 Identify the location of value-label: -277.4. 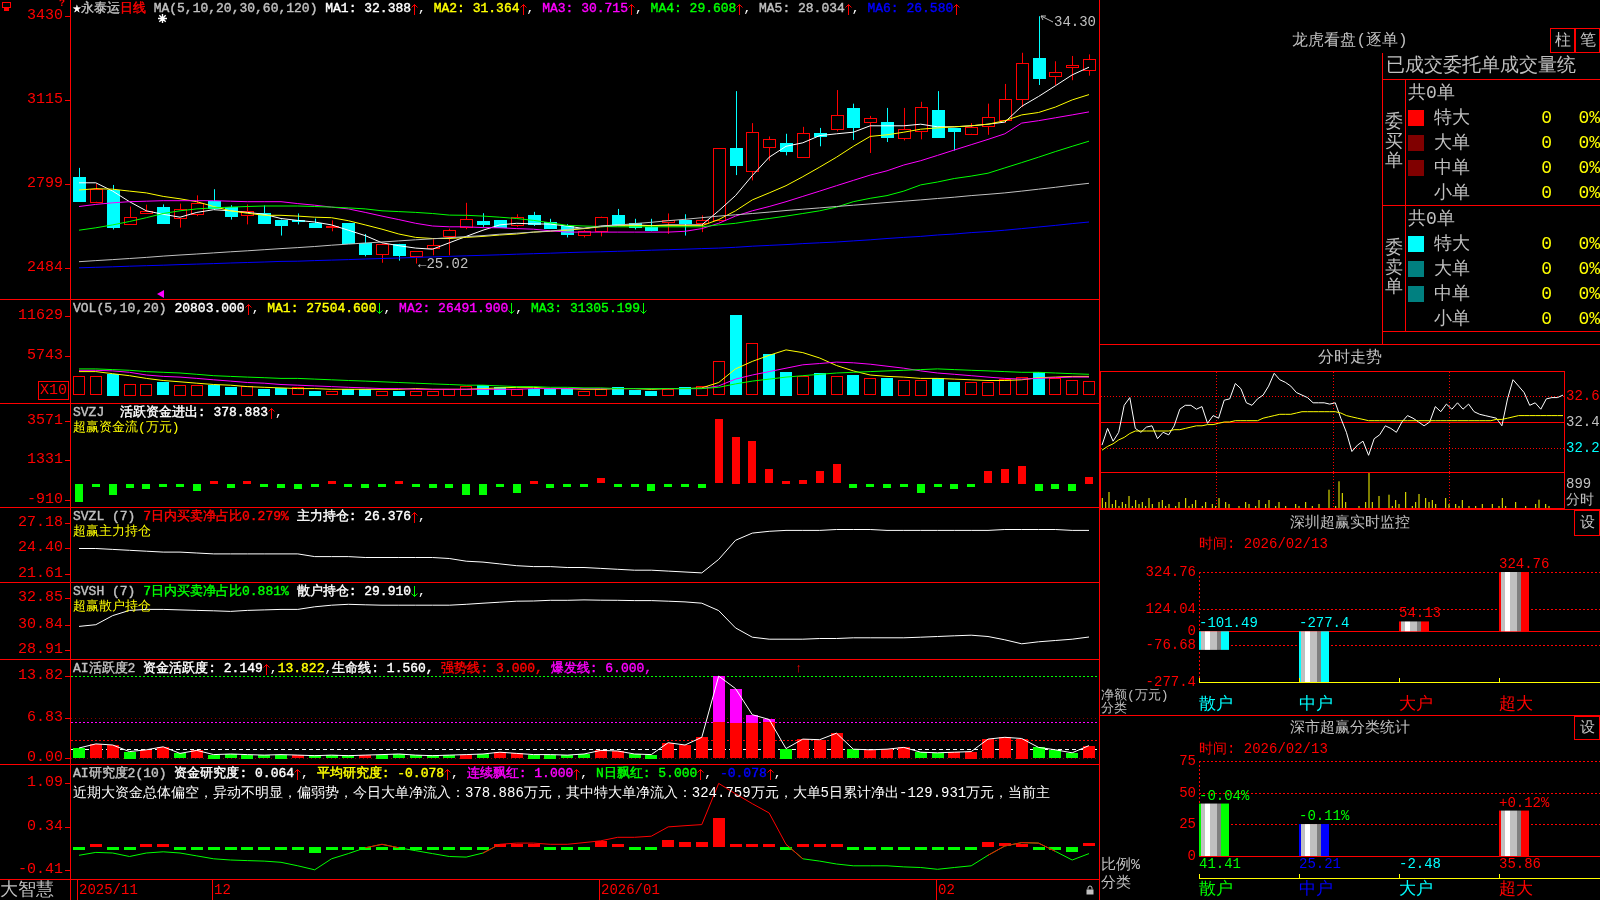
(1324, 624).